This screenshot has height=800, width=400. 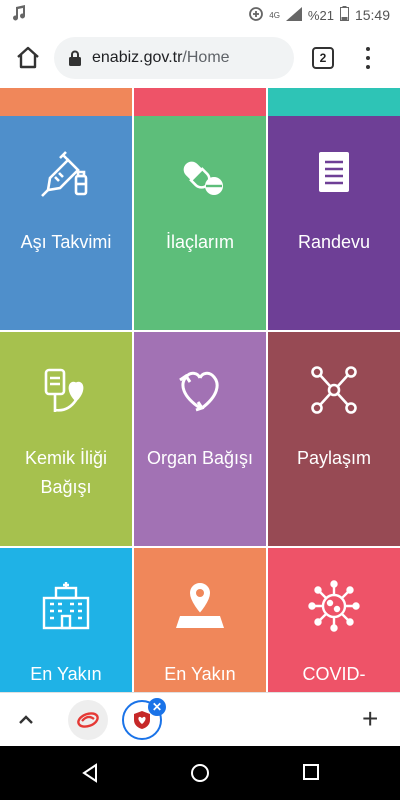 I want to click on vaccine-icon, so click(x=64, y=174).